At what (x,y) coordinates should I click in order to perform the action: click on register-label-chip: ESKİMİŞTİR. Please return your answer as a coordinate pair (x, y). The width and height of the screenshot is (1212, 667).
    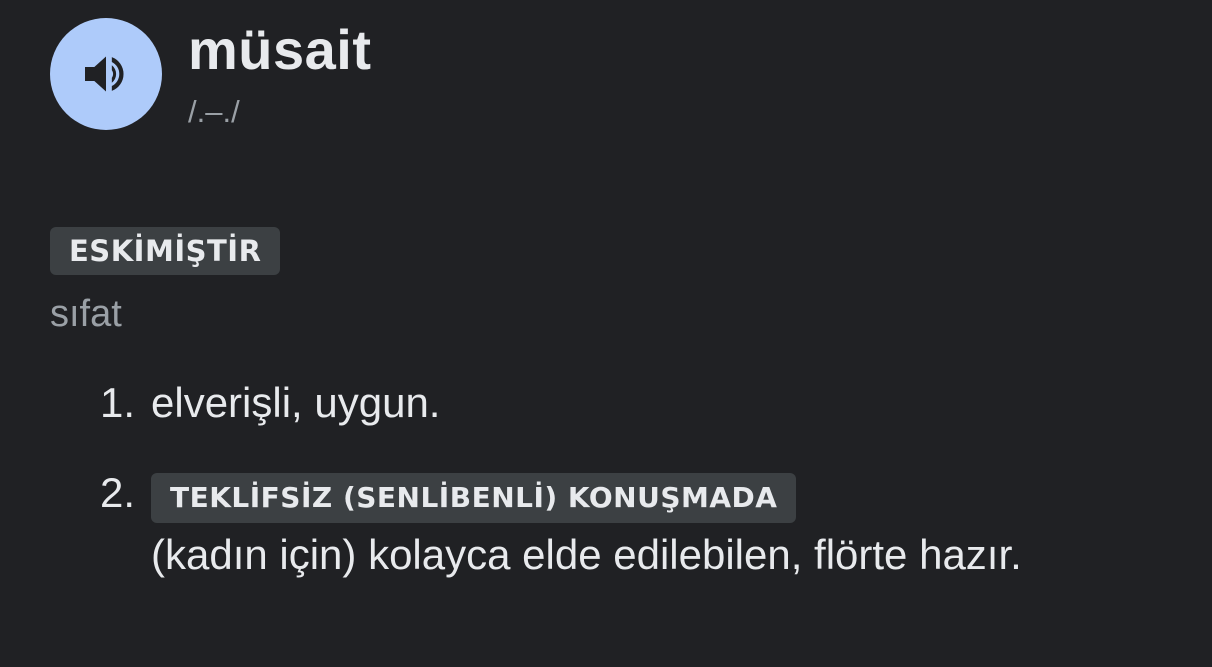
    Looking at the image, I should click on (165, 251).